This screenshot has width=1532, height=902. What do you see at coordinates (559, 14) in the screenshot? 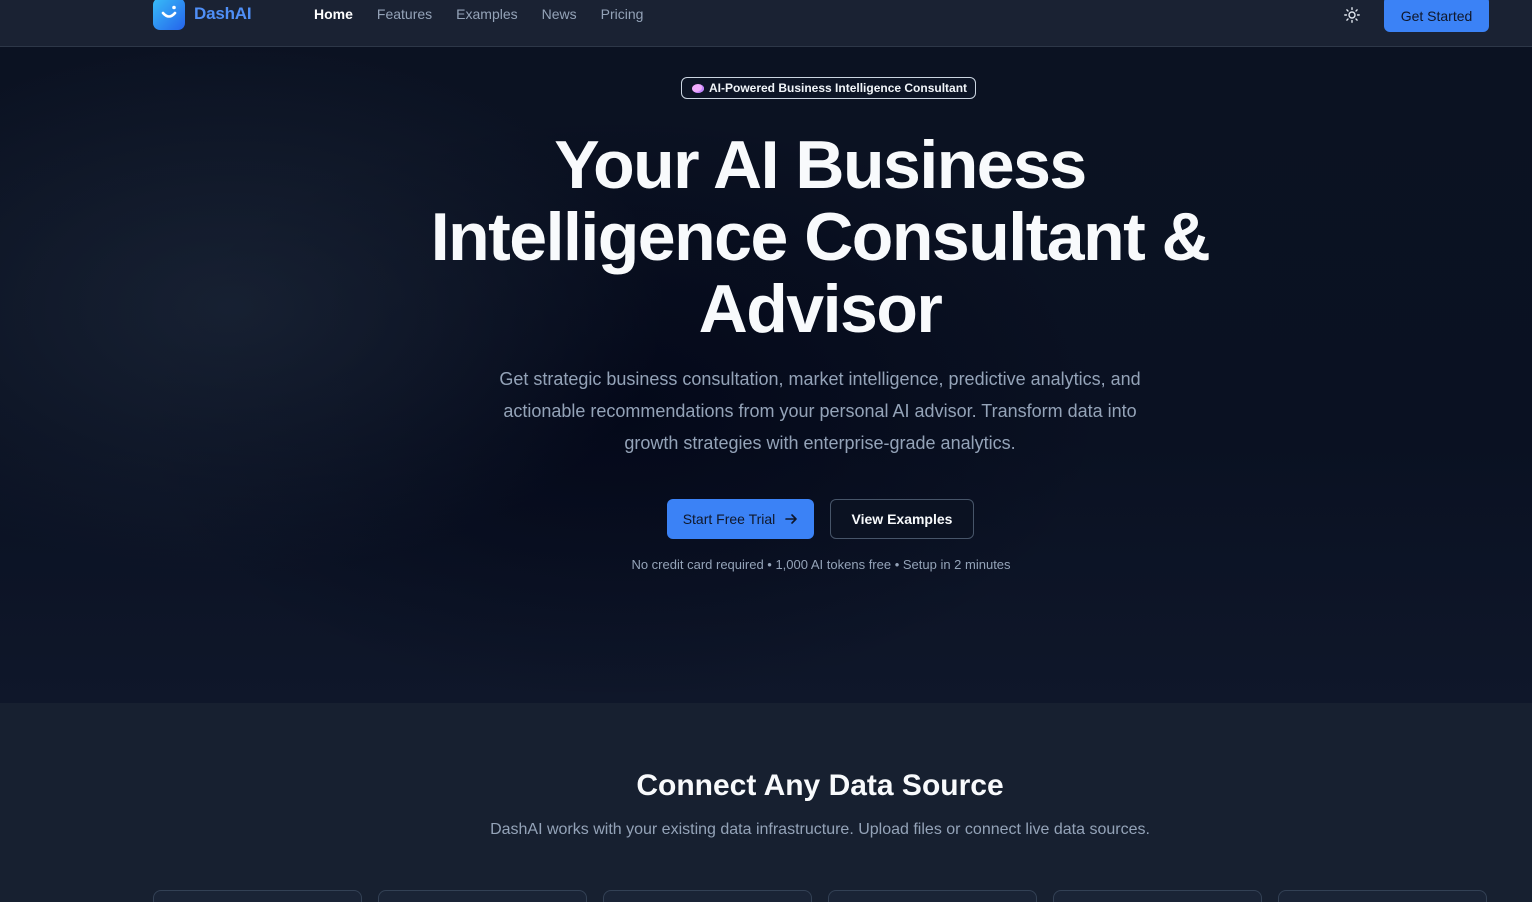
I see `nav-link-news: News` at bounding box center [559, 14].